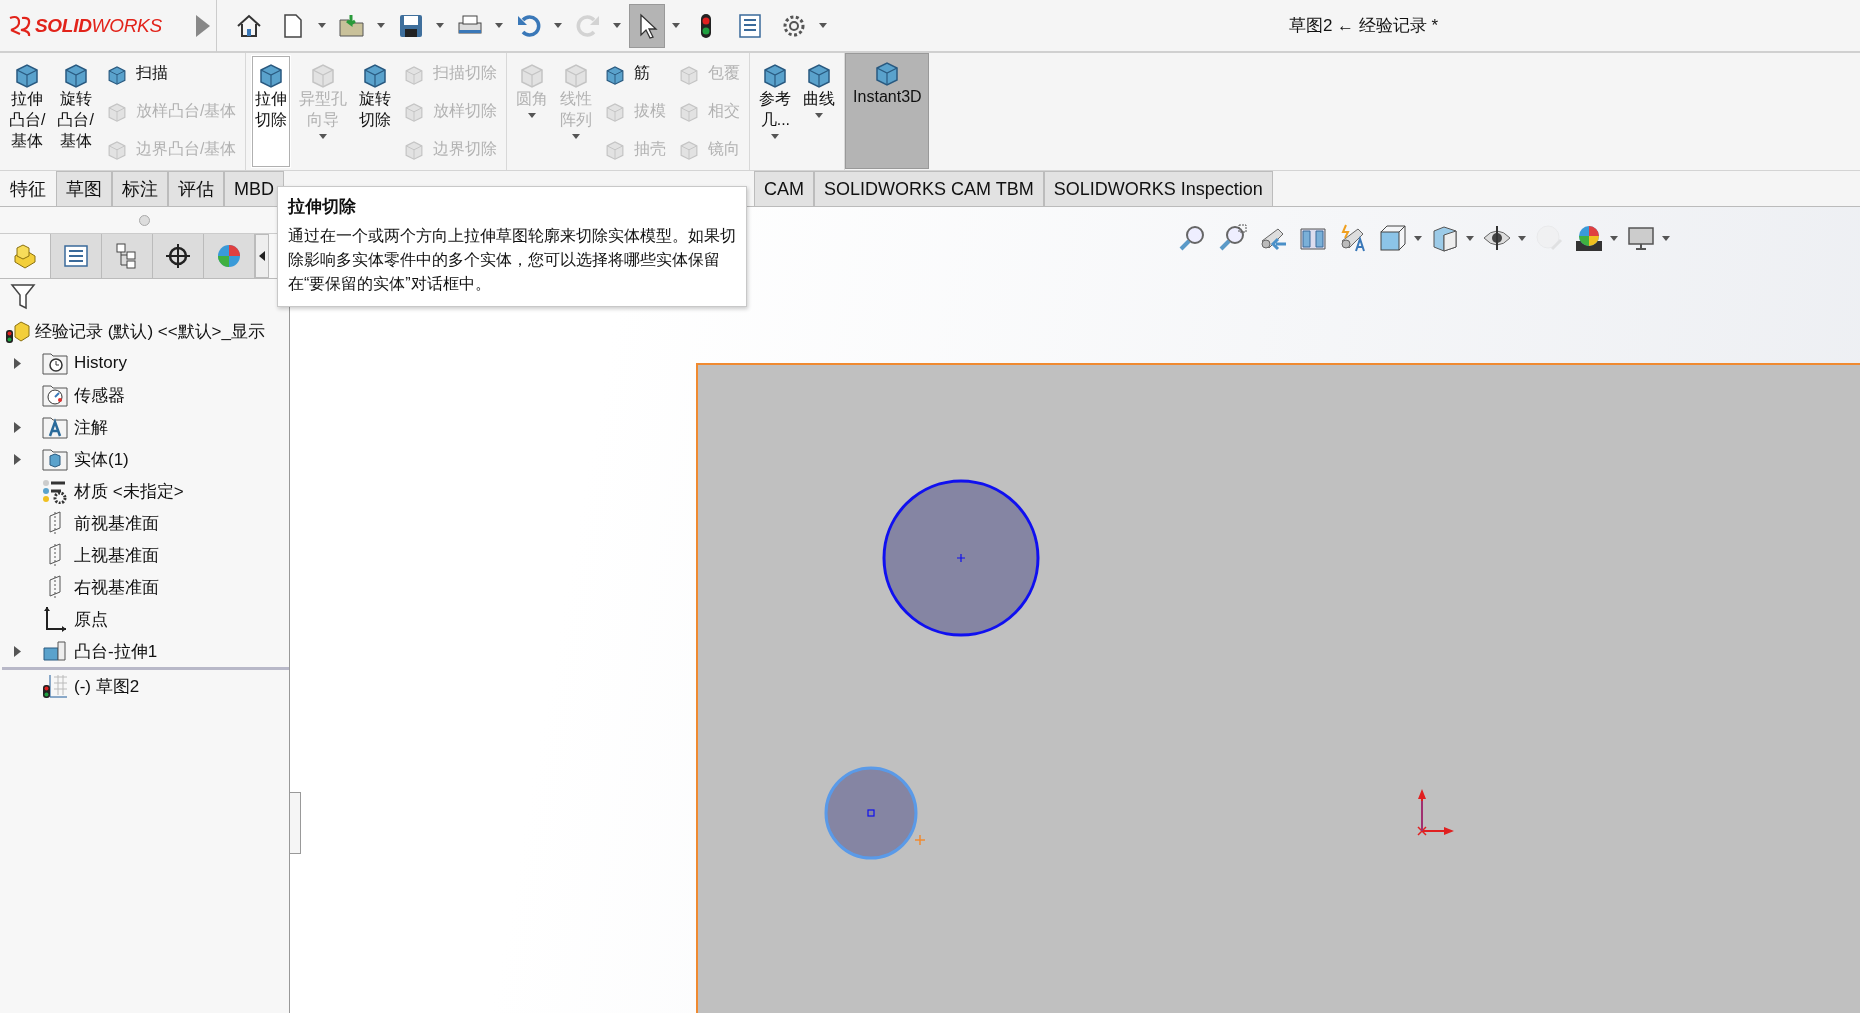  What do you see at coordinates (322, 207) in the screenshot?
I see `tooltip-title: 拉伸切除` at bounding box center [322, 207].